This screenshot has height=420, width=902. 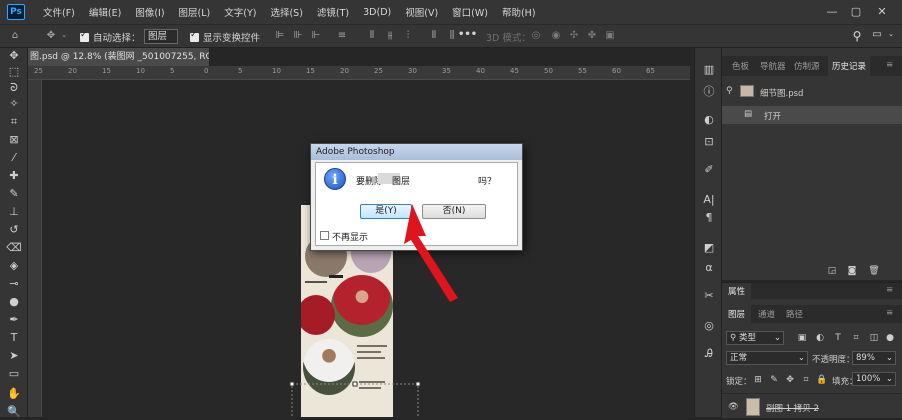 What do you see at coordinates (342, 35) in the screenshot?
I see `align-top-icon: ≡` at bounding box center [342, 35].